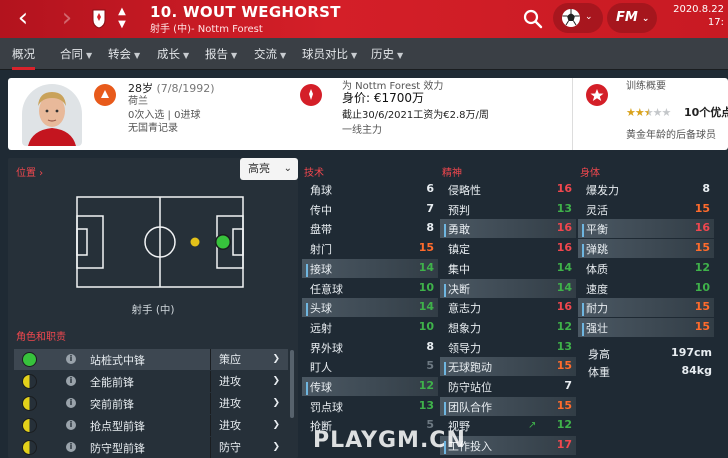 This screenshot has height=458, width=728. What do you see at coordinates (646, 308) in the screenshot?
I see `attribute-row: 耐力 15` at bounding box center [646, 308].